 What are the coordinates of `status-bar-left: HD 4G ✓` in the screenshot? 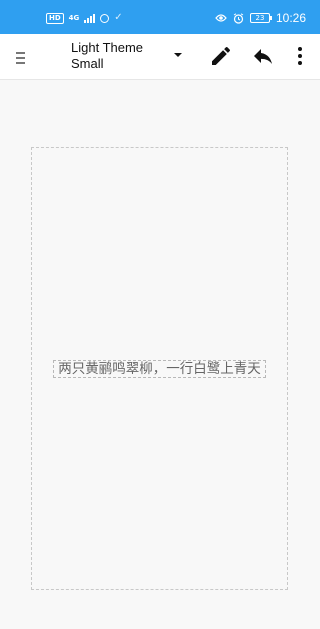 It's located at (84, 18).